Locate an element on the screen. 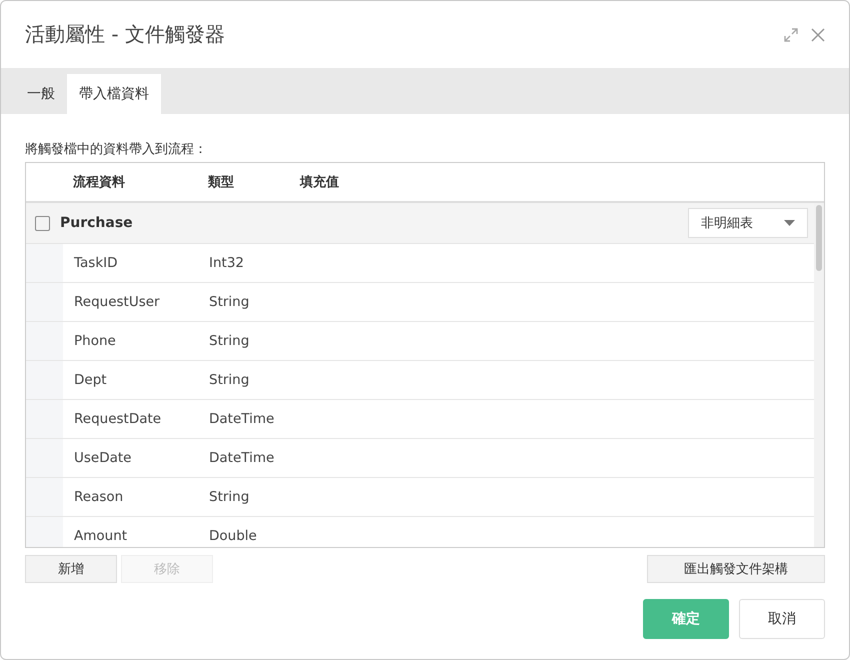 The width and height of the screenshot is (850, 660). table-cell-text: TaskID is located at coordinates (96, 263).